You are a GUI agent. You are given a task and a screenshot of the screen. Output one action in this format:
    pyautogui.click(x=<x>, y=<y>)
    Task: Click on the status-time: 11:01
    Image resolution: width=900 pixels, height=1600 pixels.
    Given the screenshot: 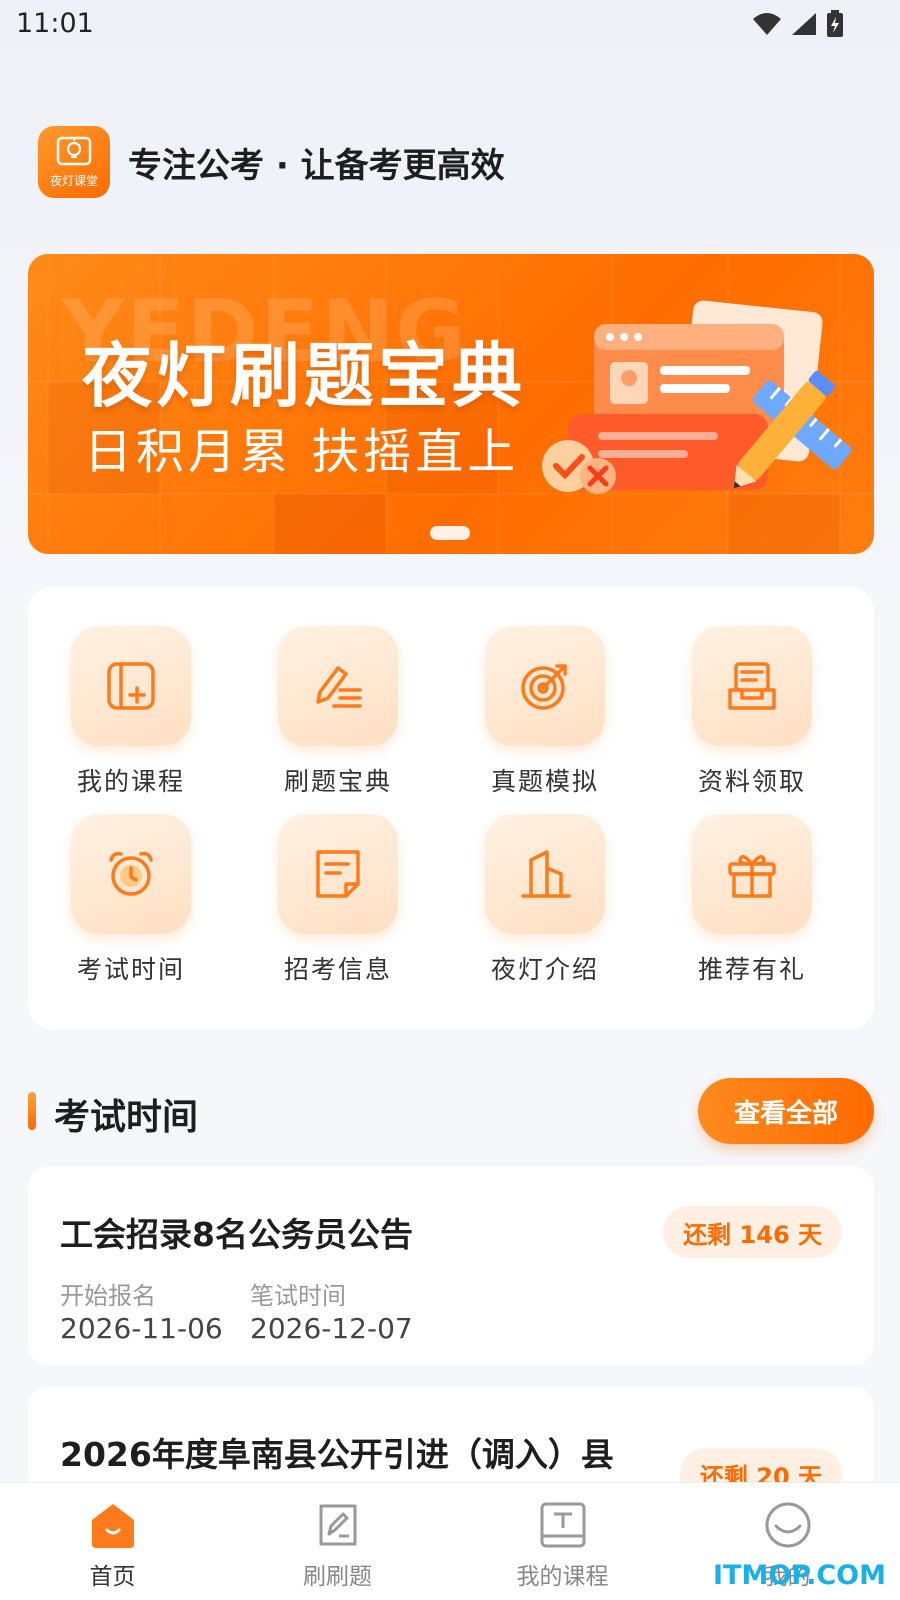 What is the action you would take?
    pyautogui.click(x=55, y=23)
    